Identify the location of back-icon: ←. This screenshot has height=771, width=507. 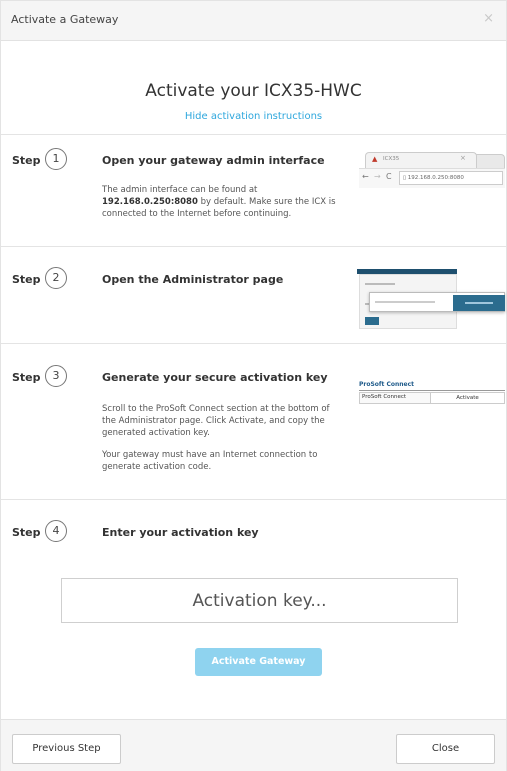
(365, 176).